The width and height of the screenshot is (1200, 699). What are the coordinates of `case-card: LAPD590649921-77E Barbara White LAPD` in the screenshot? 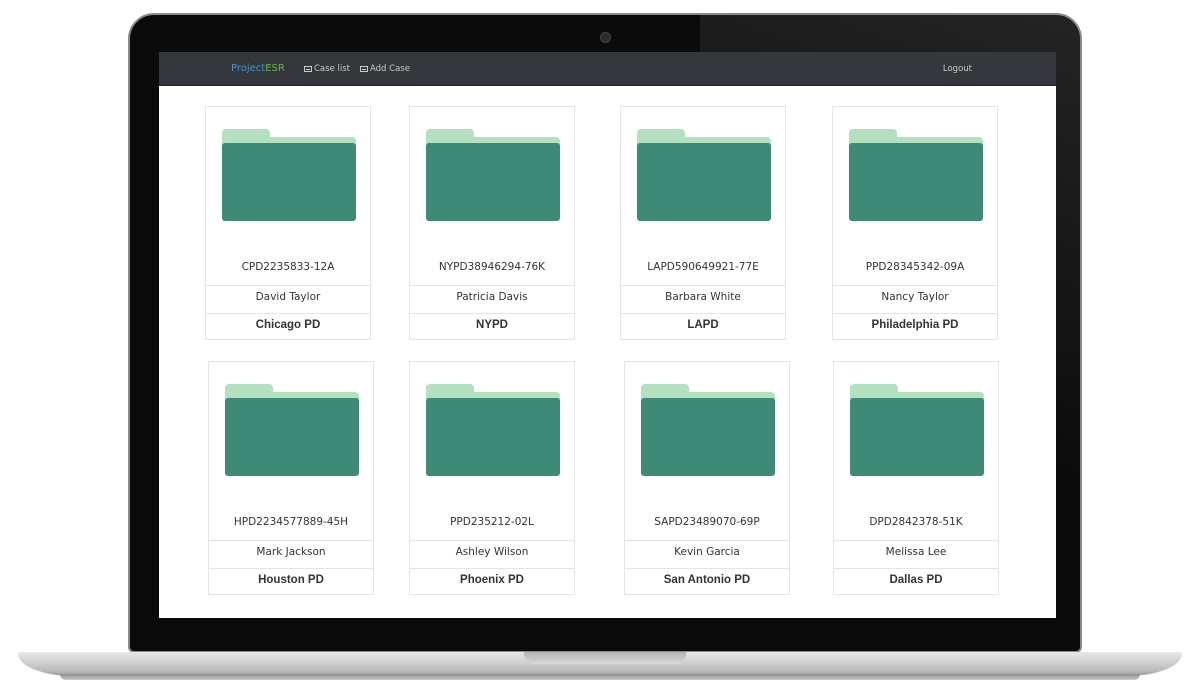 It's located at (703, 223).